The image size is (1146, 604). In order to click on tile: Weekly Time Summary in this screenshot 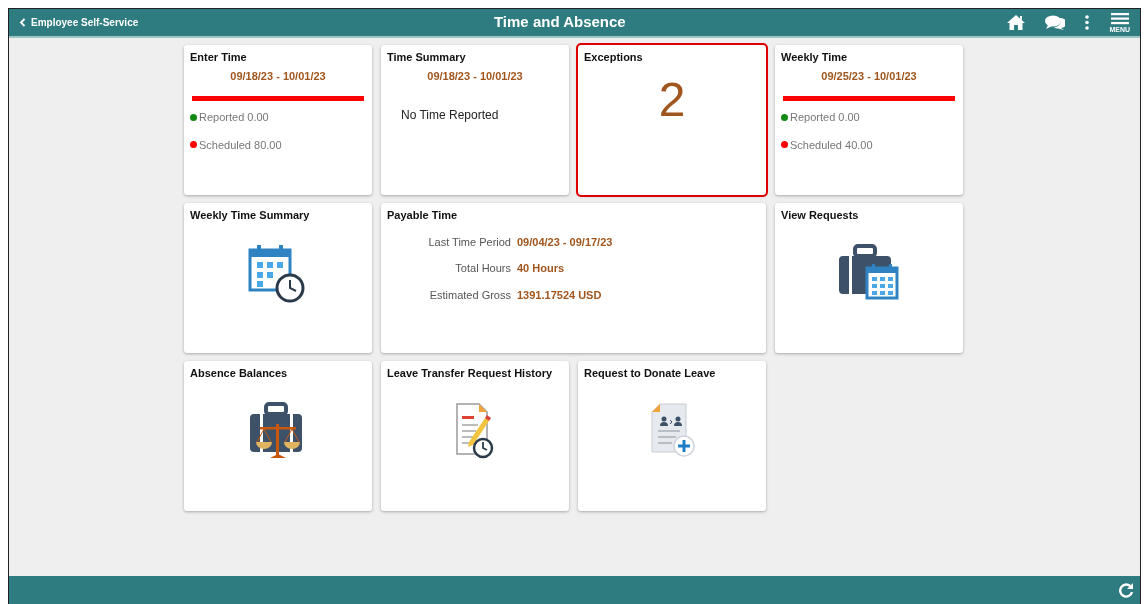, I will do `click(278, 278)`.